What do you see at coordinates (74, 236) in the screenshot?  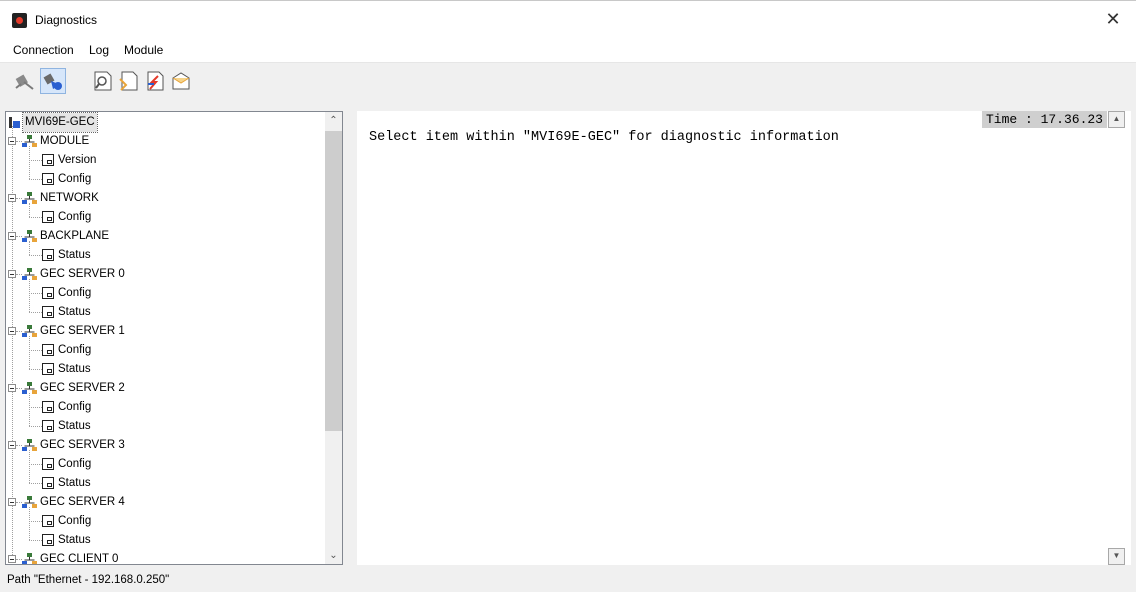 I see `tree-group-label: BACKPLANE` at bounding box center [74, 236].